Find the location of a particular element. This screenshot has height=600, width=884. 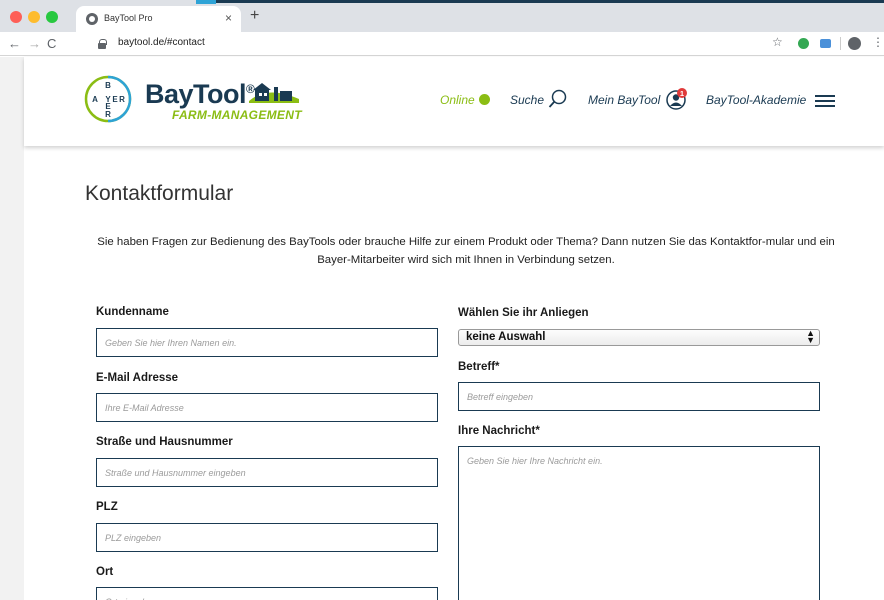

nav-search-link: Suche is located at coordinates (527, 100).